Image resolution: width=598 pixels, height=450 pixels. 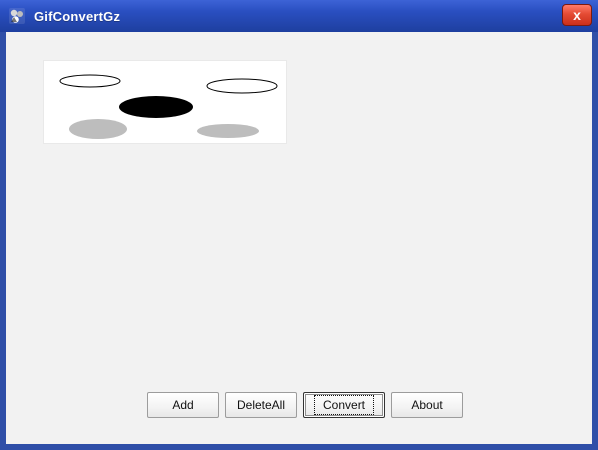 What do you see at coordinates (299, 16) in the screenshot?
I see `title-bar: GifConvertGz x` at bounding box center [299, 16].